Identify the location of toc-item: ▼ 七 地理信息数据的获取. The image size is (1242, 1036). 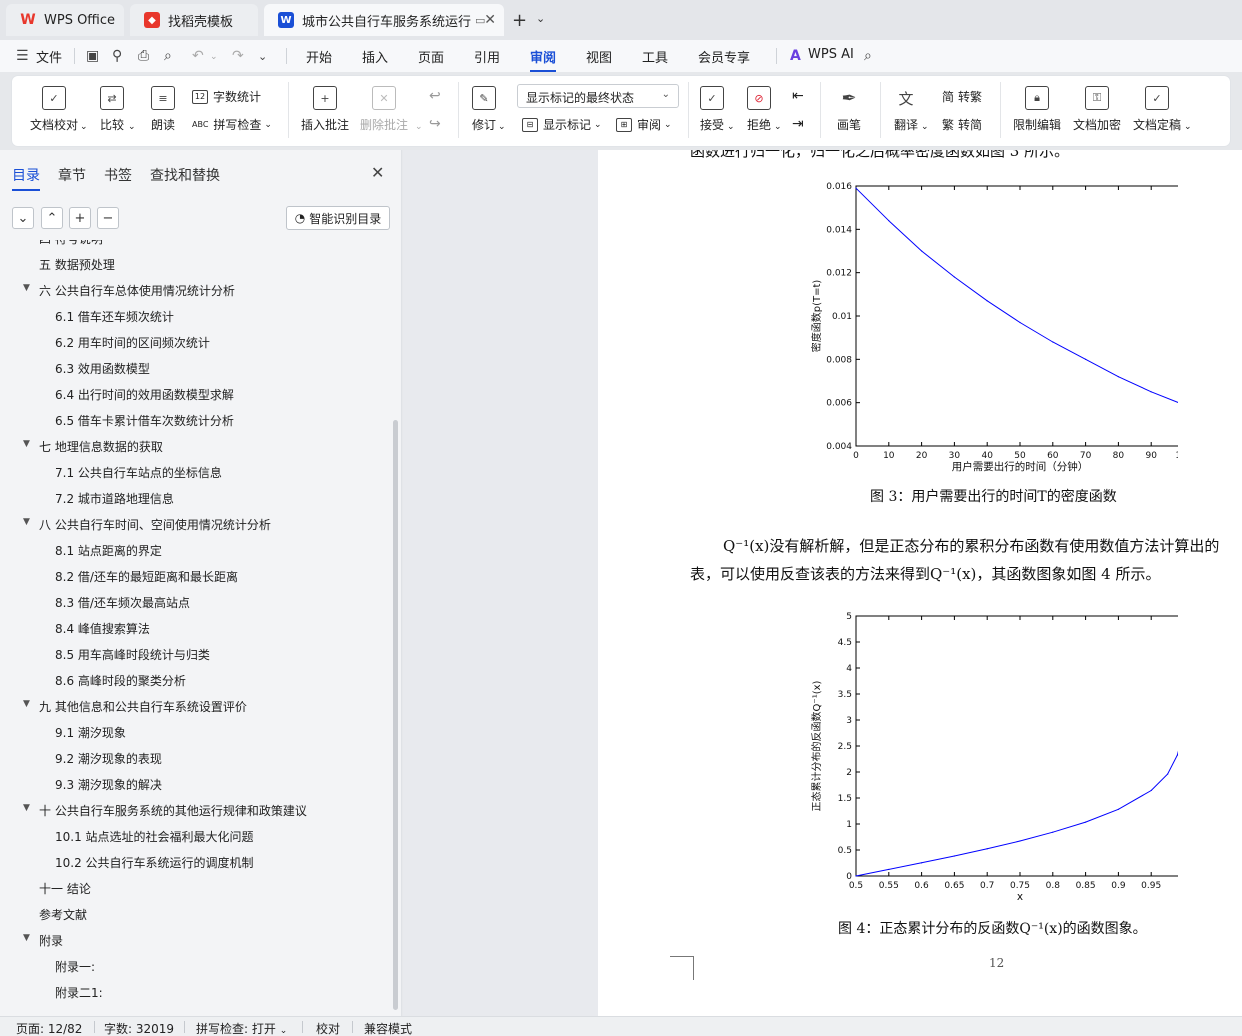
(93, 446).